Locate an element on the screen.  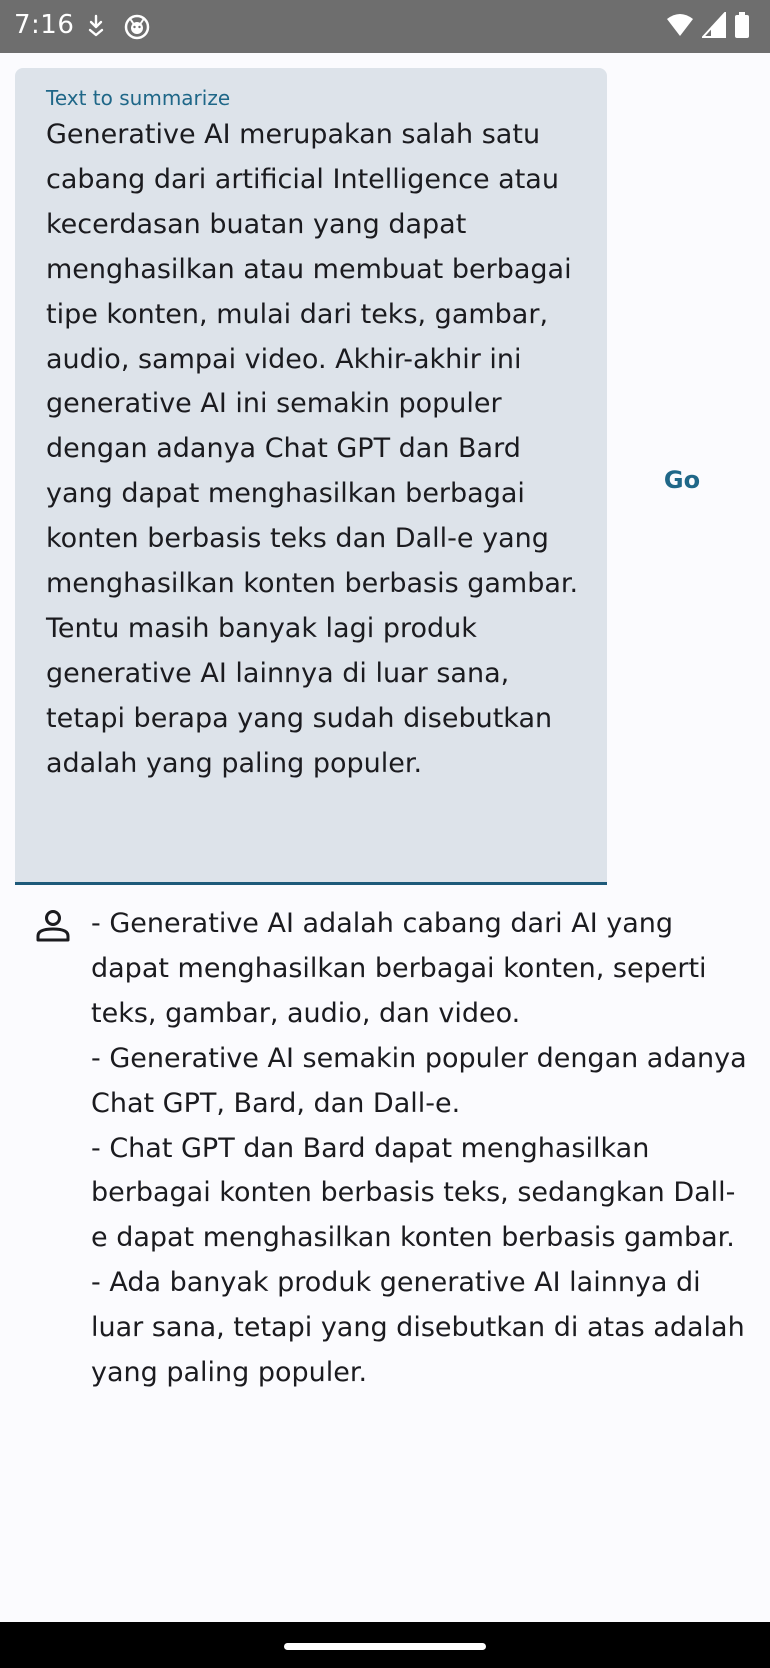
download-icon is located at coordinates (96, 26).